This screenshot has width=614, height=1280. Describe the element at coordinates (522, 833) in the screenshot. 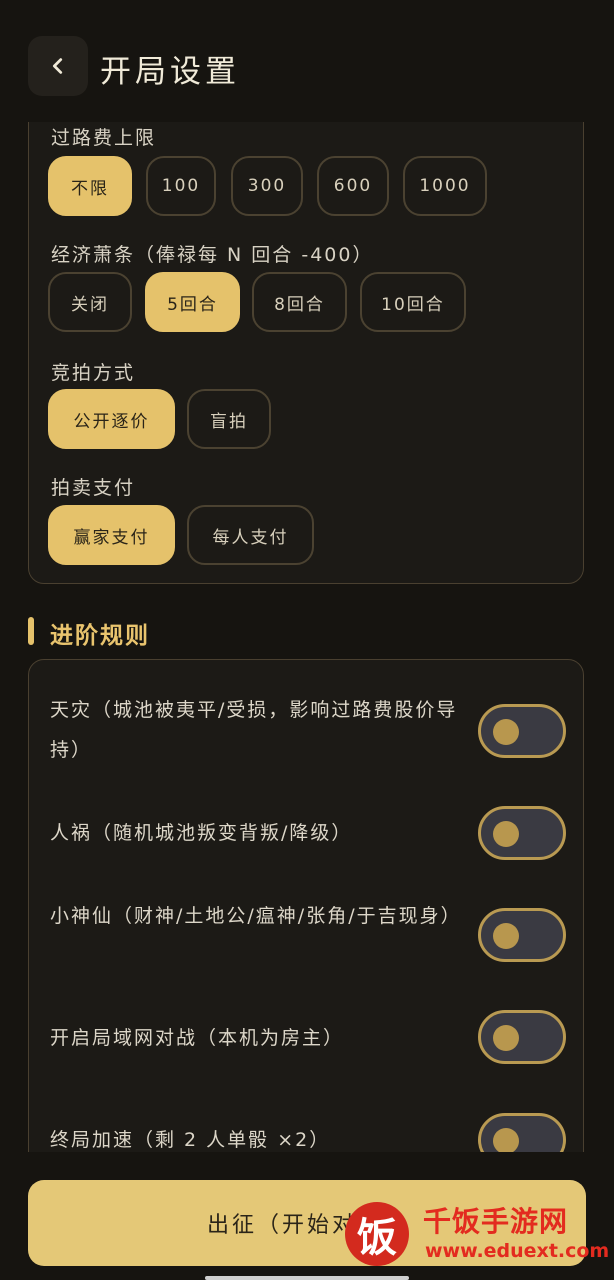

I see `rule-calamity-toggle` at that location.